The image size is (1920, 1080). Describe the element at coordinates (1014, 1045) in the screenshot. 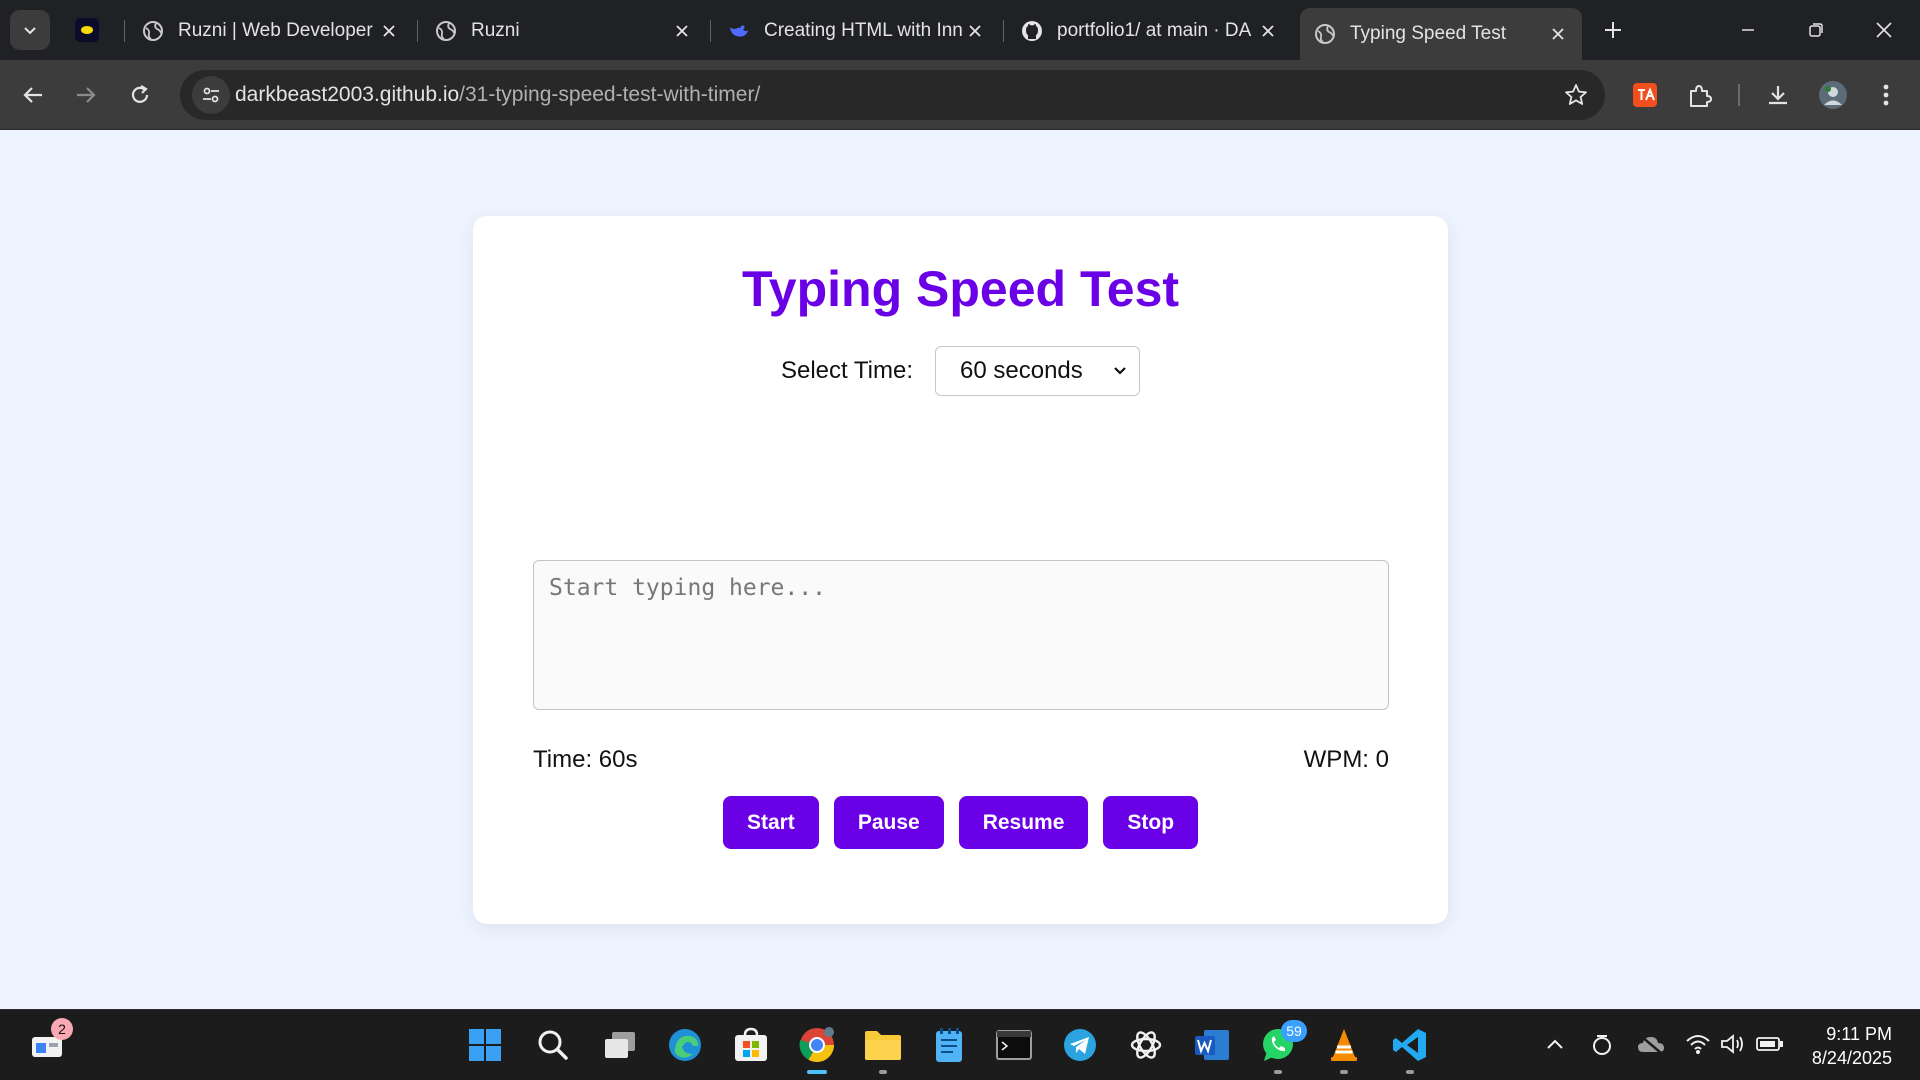

I see `taskbar-terminal` at that location.